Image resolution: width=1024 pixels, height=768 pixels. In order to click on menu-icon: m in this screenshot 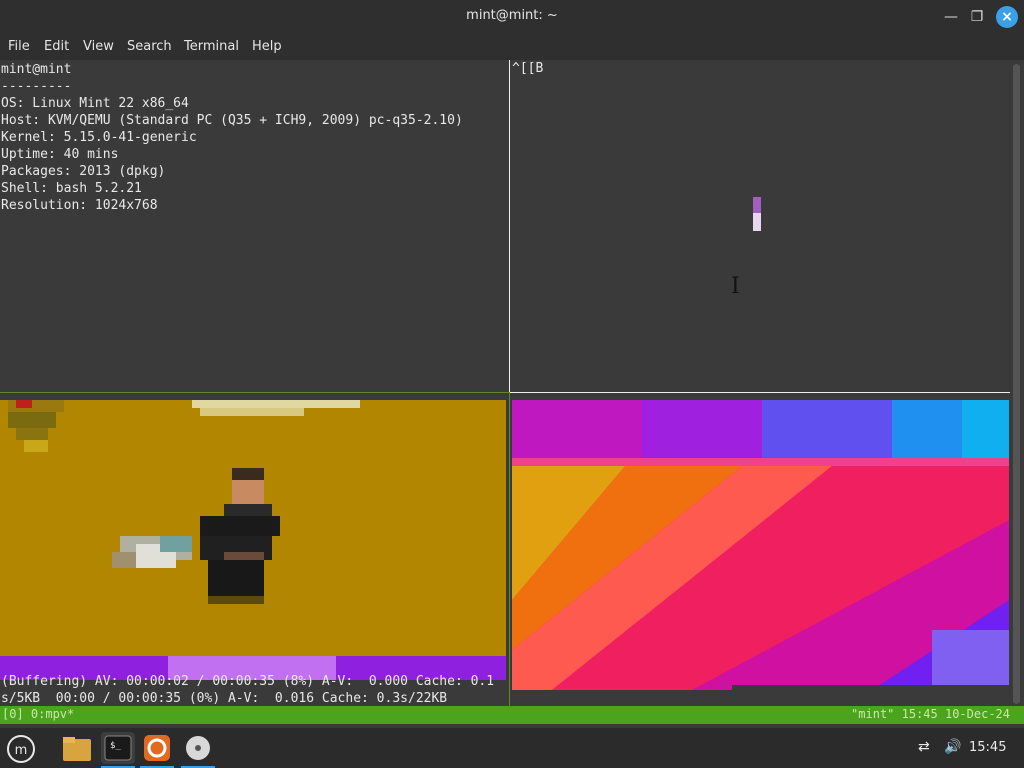, I will do `click(21, 748)`.